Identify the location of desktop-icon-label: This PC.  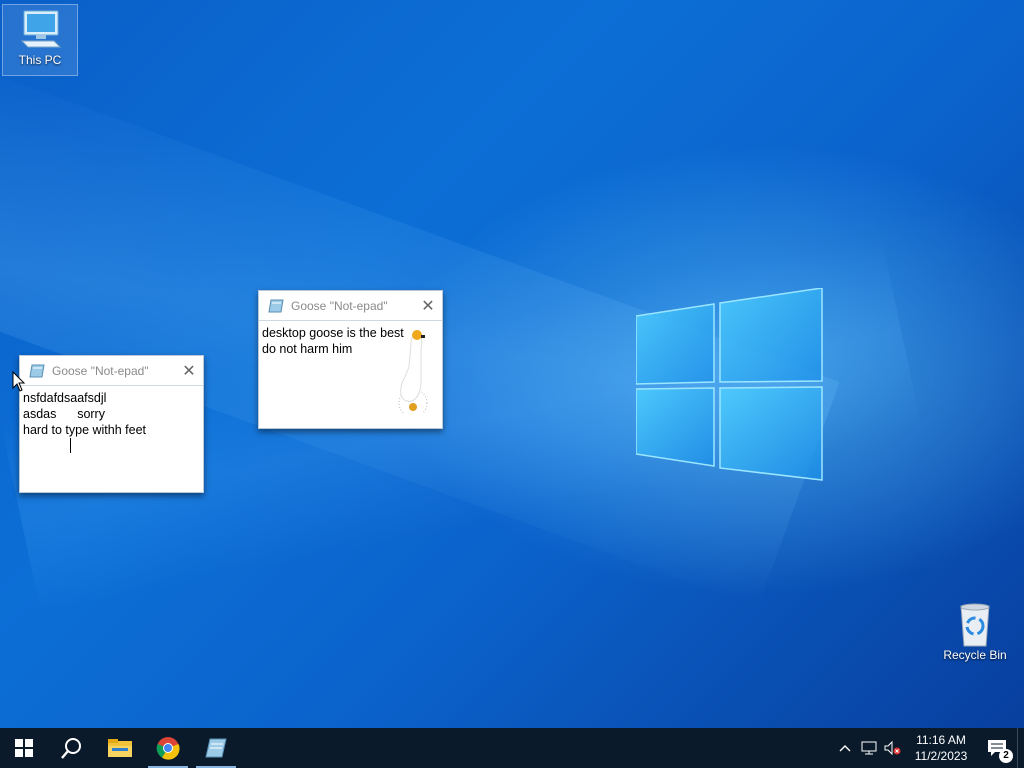
(40, 60).